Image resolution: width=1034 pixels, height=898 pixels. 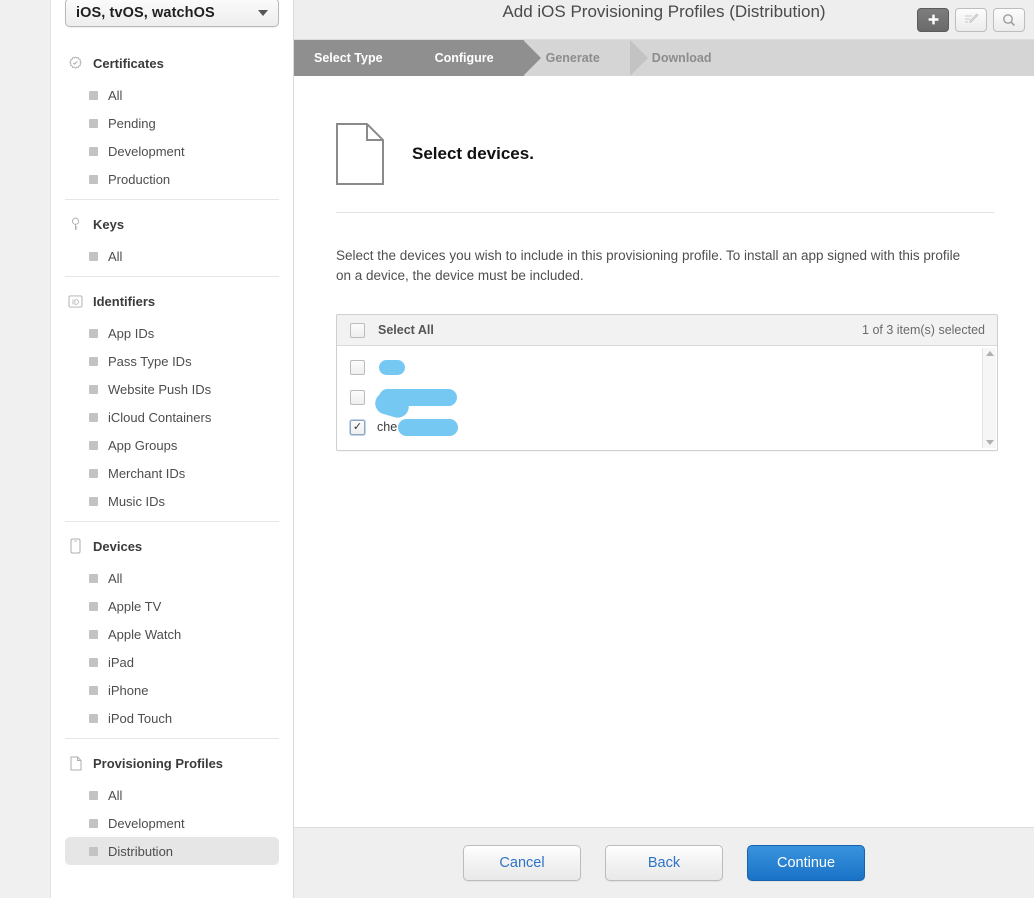 I want to click on select-all-checkbox, so click(x=357, y=330).